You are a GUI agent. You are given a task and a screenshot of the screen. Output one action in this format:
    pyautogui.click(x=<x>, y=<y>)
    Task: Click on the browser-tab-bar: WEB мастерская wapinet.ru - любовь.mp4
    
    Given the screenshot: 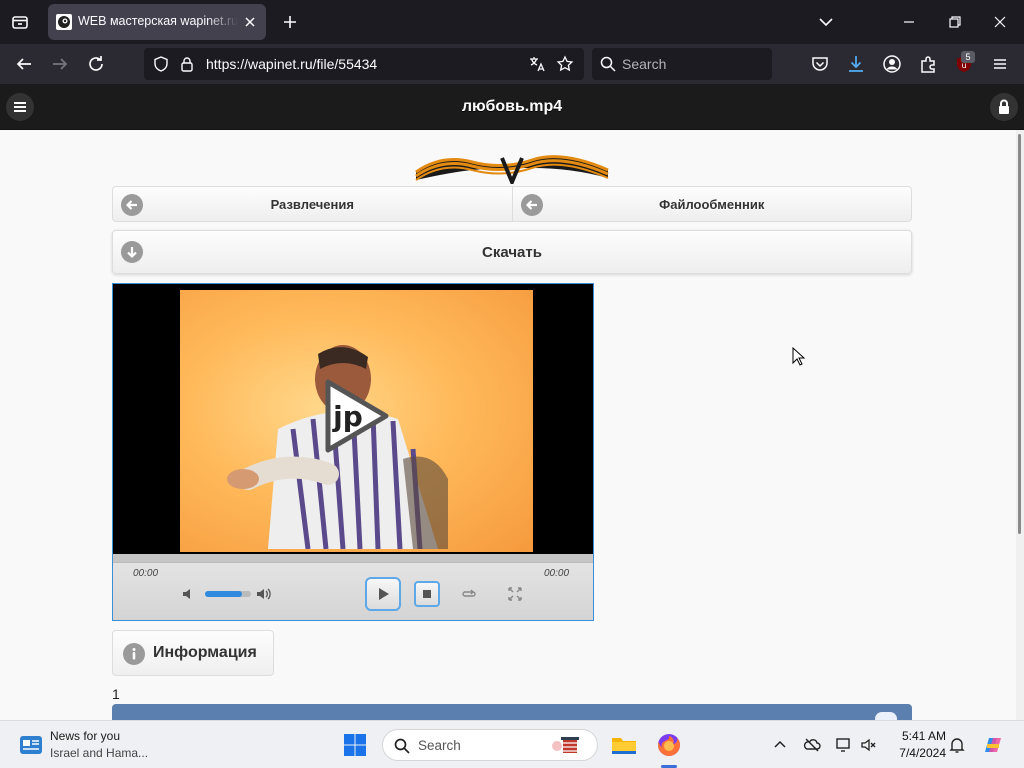 What is the action you would take?
    pyautogui.click(x=512, y=22)
    